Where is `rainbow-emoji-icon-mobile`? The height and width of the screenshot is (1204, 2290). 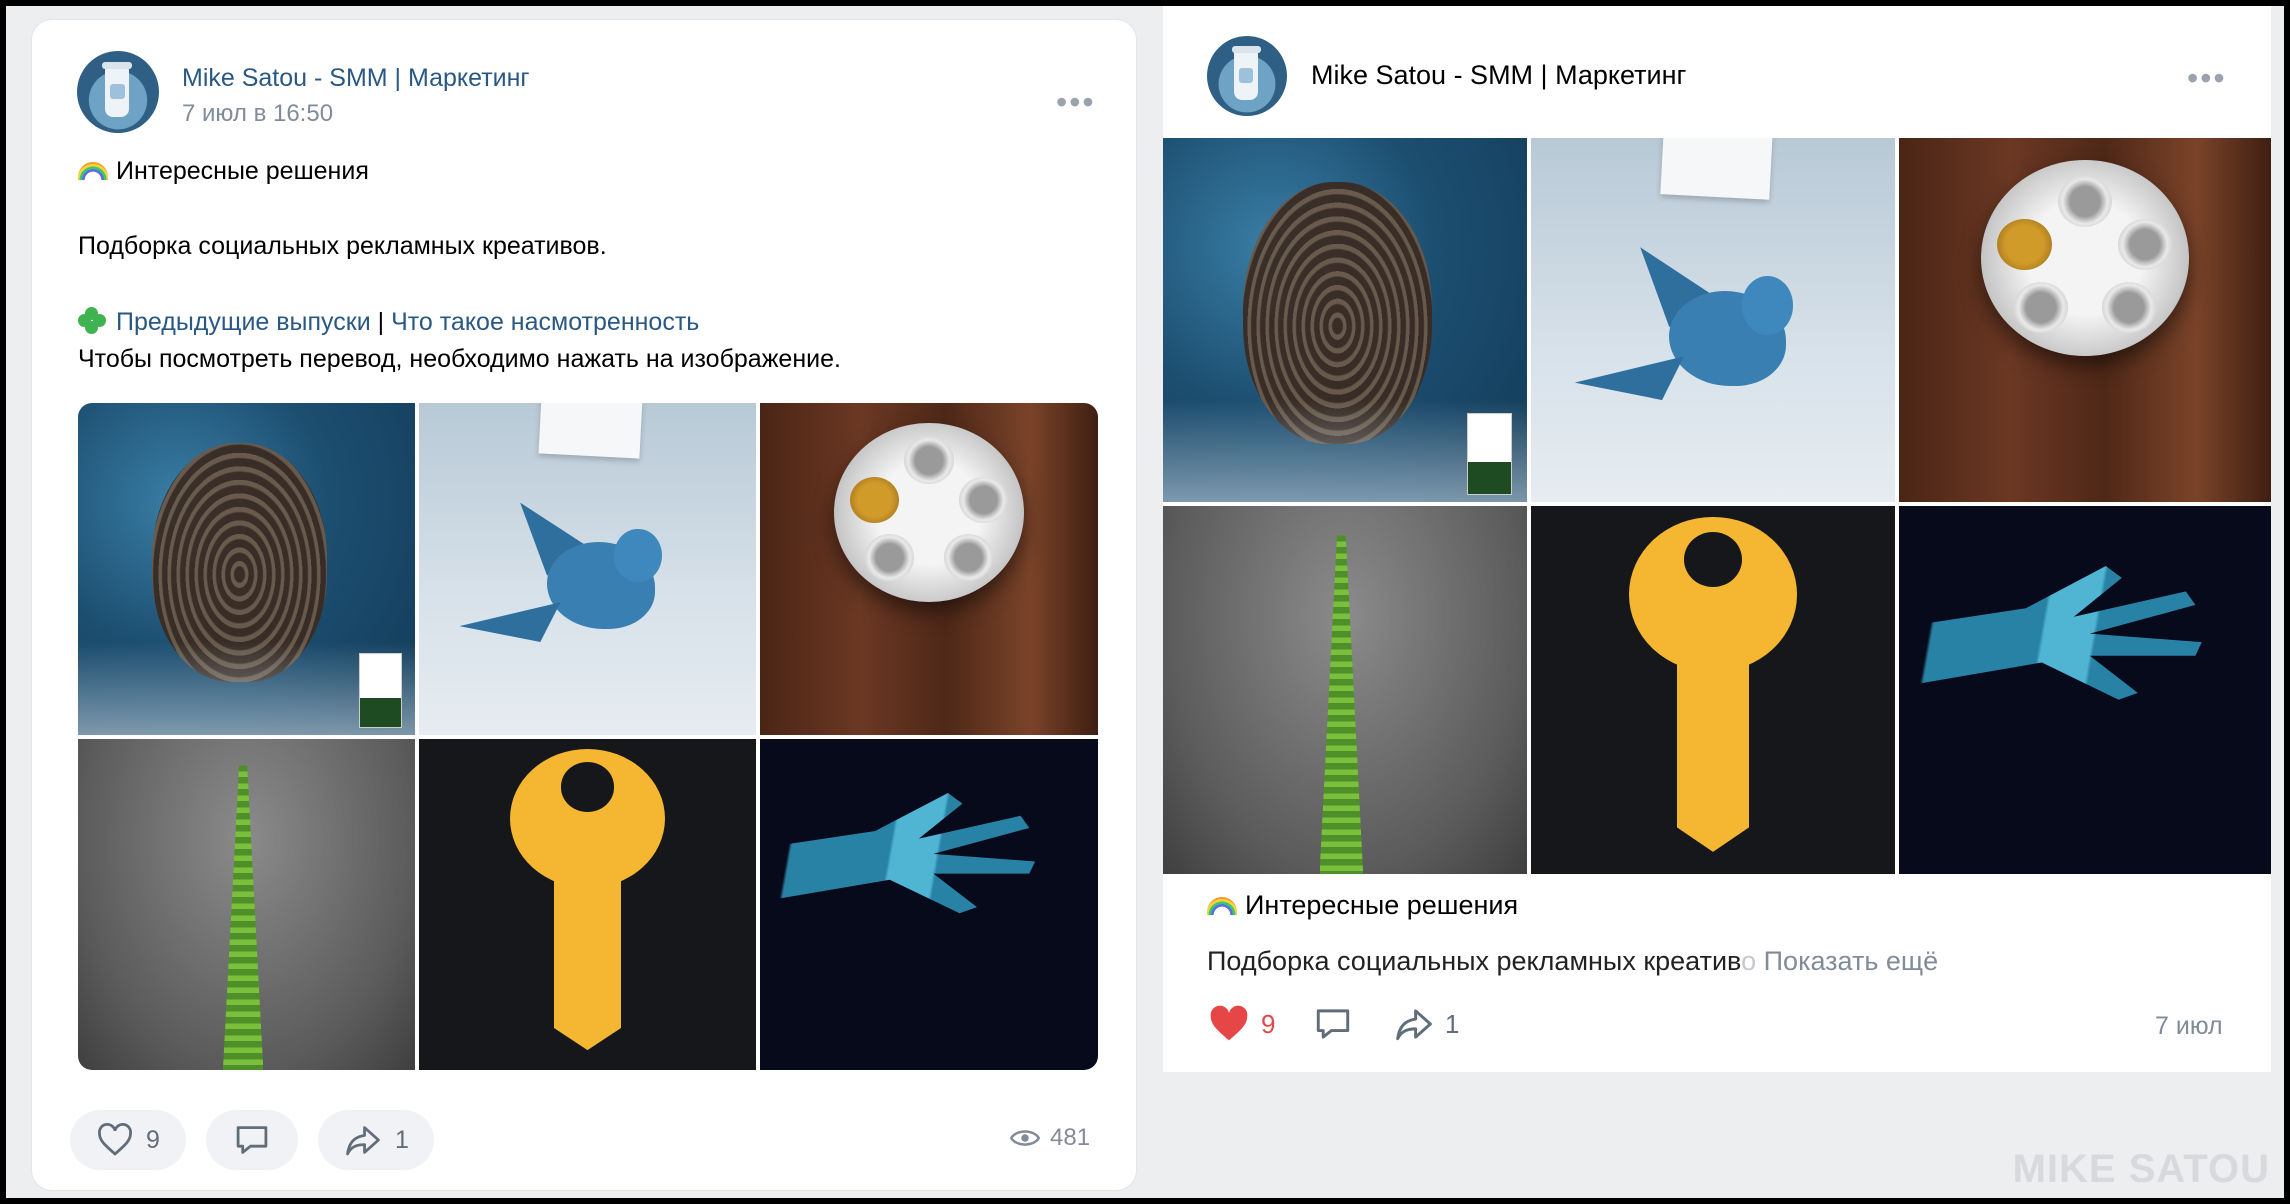 rainbow-emoji-icon-mobile is located at coordinates (1222, 906).